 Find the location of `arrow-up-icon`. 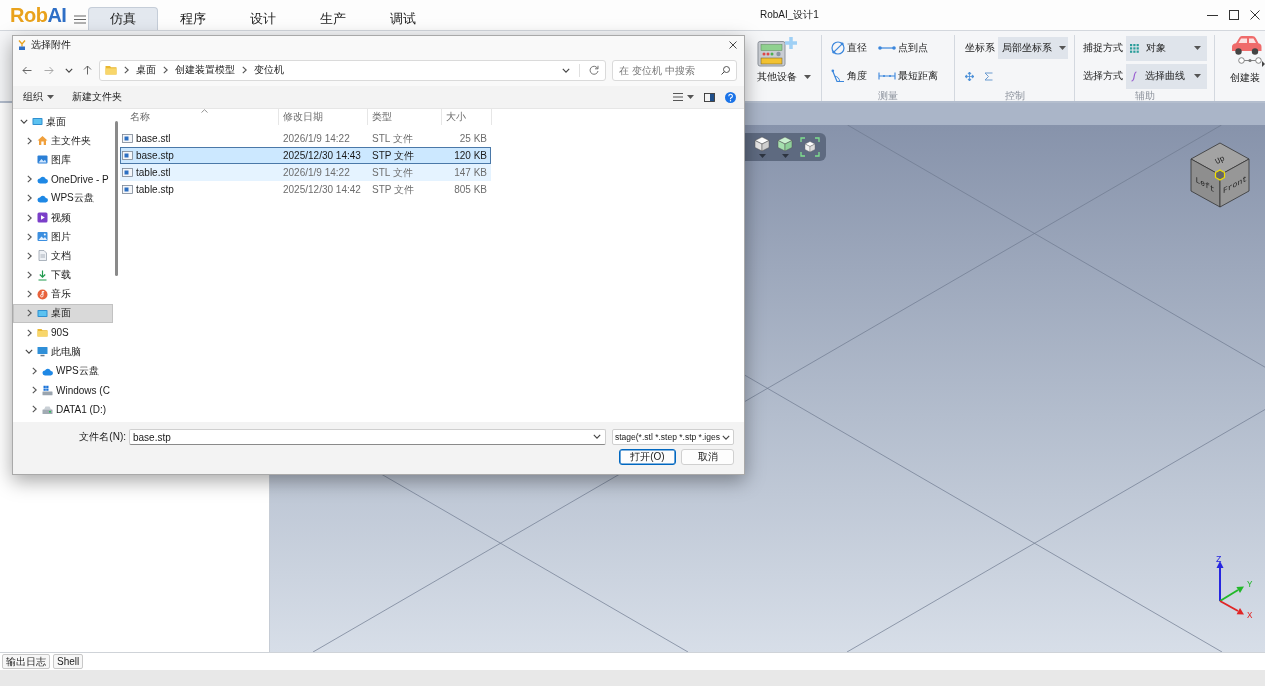

arrow-up-icon is located at coordinates (87, 70).